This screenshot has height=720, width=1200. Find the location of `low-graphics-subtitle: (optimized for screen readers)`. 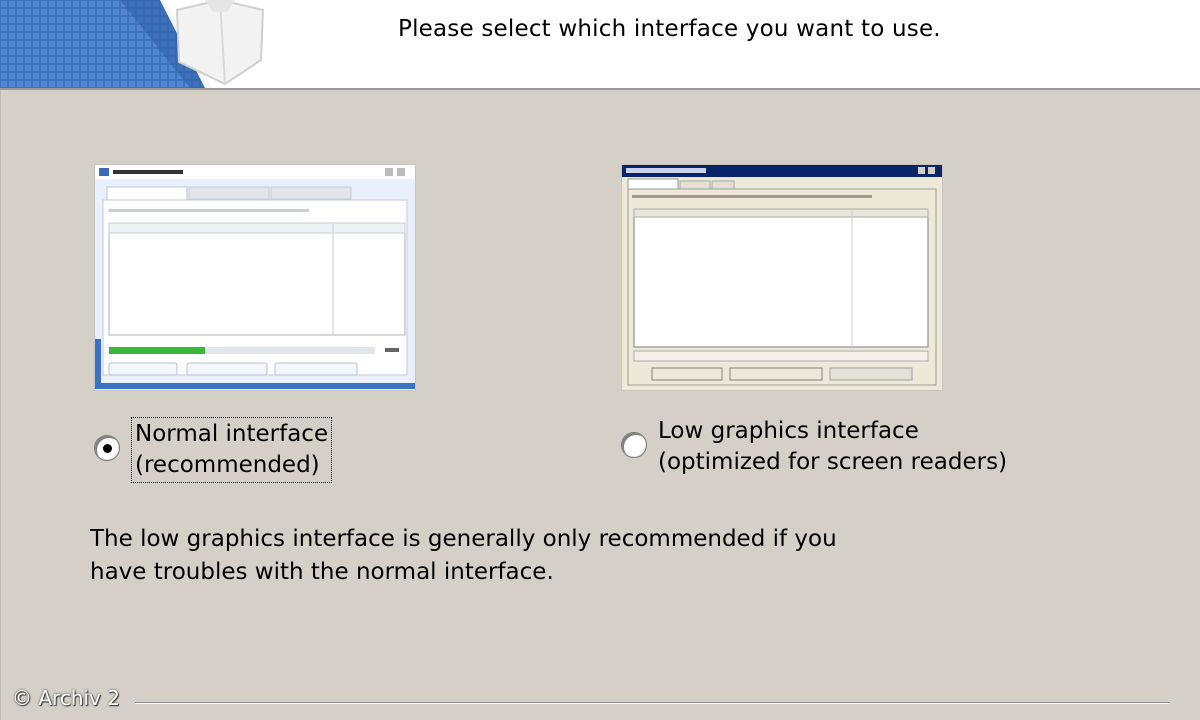

low-graphics-subtitle: (optimized for screen readers) is located at coordinates (833, 462).